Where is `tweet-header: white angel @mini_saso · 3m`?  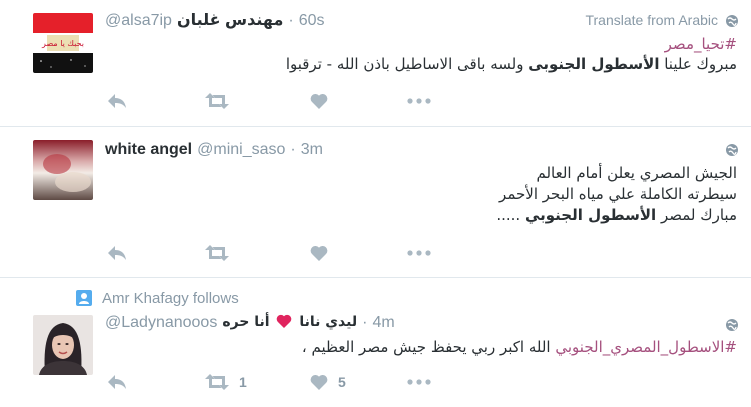
tweet-header: white angel @mini_saso · 3m is located at coordinates (214, 150).